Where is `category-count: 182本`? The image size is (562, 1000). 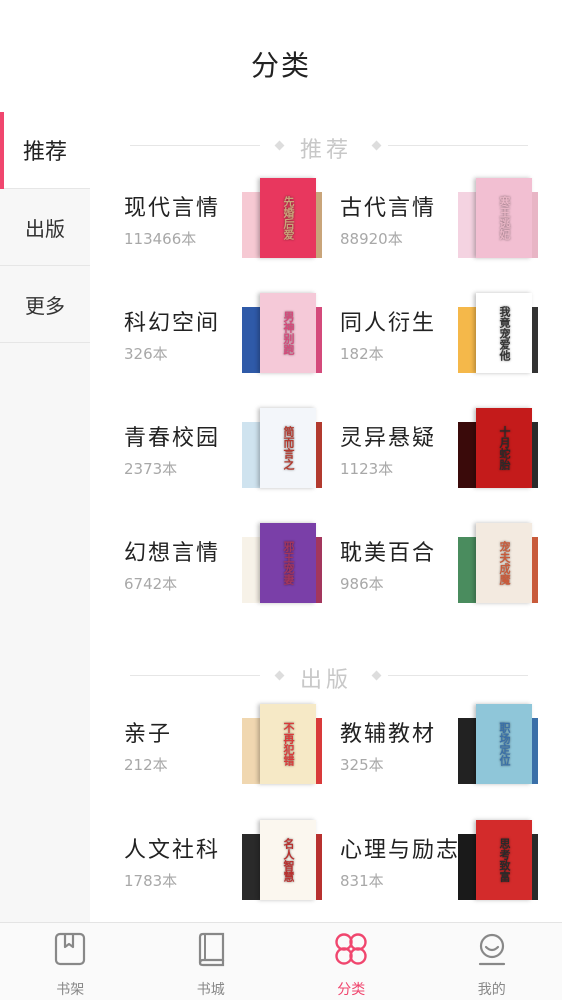 category-count: 182本 is located at coordinates (362, 354).